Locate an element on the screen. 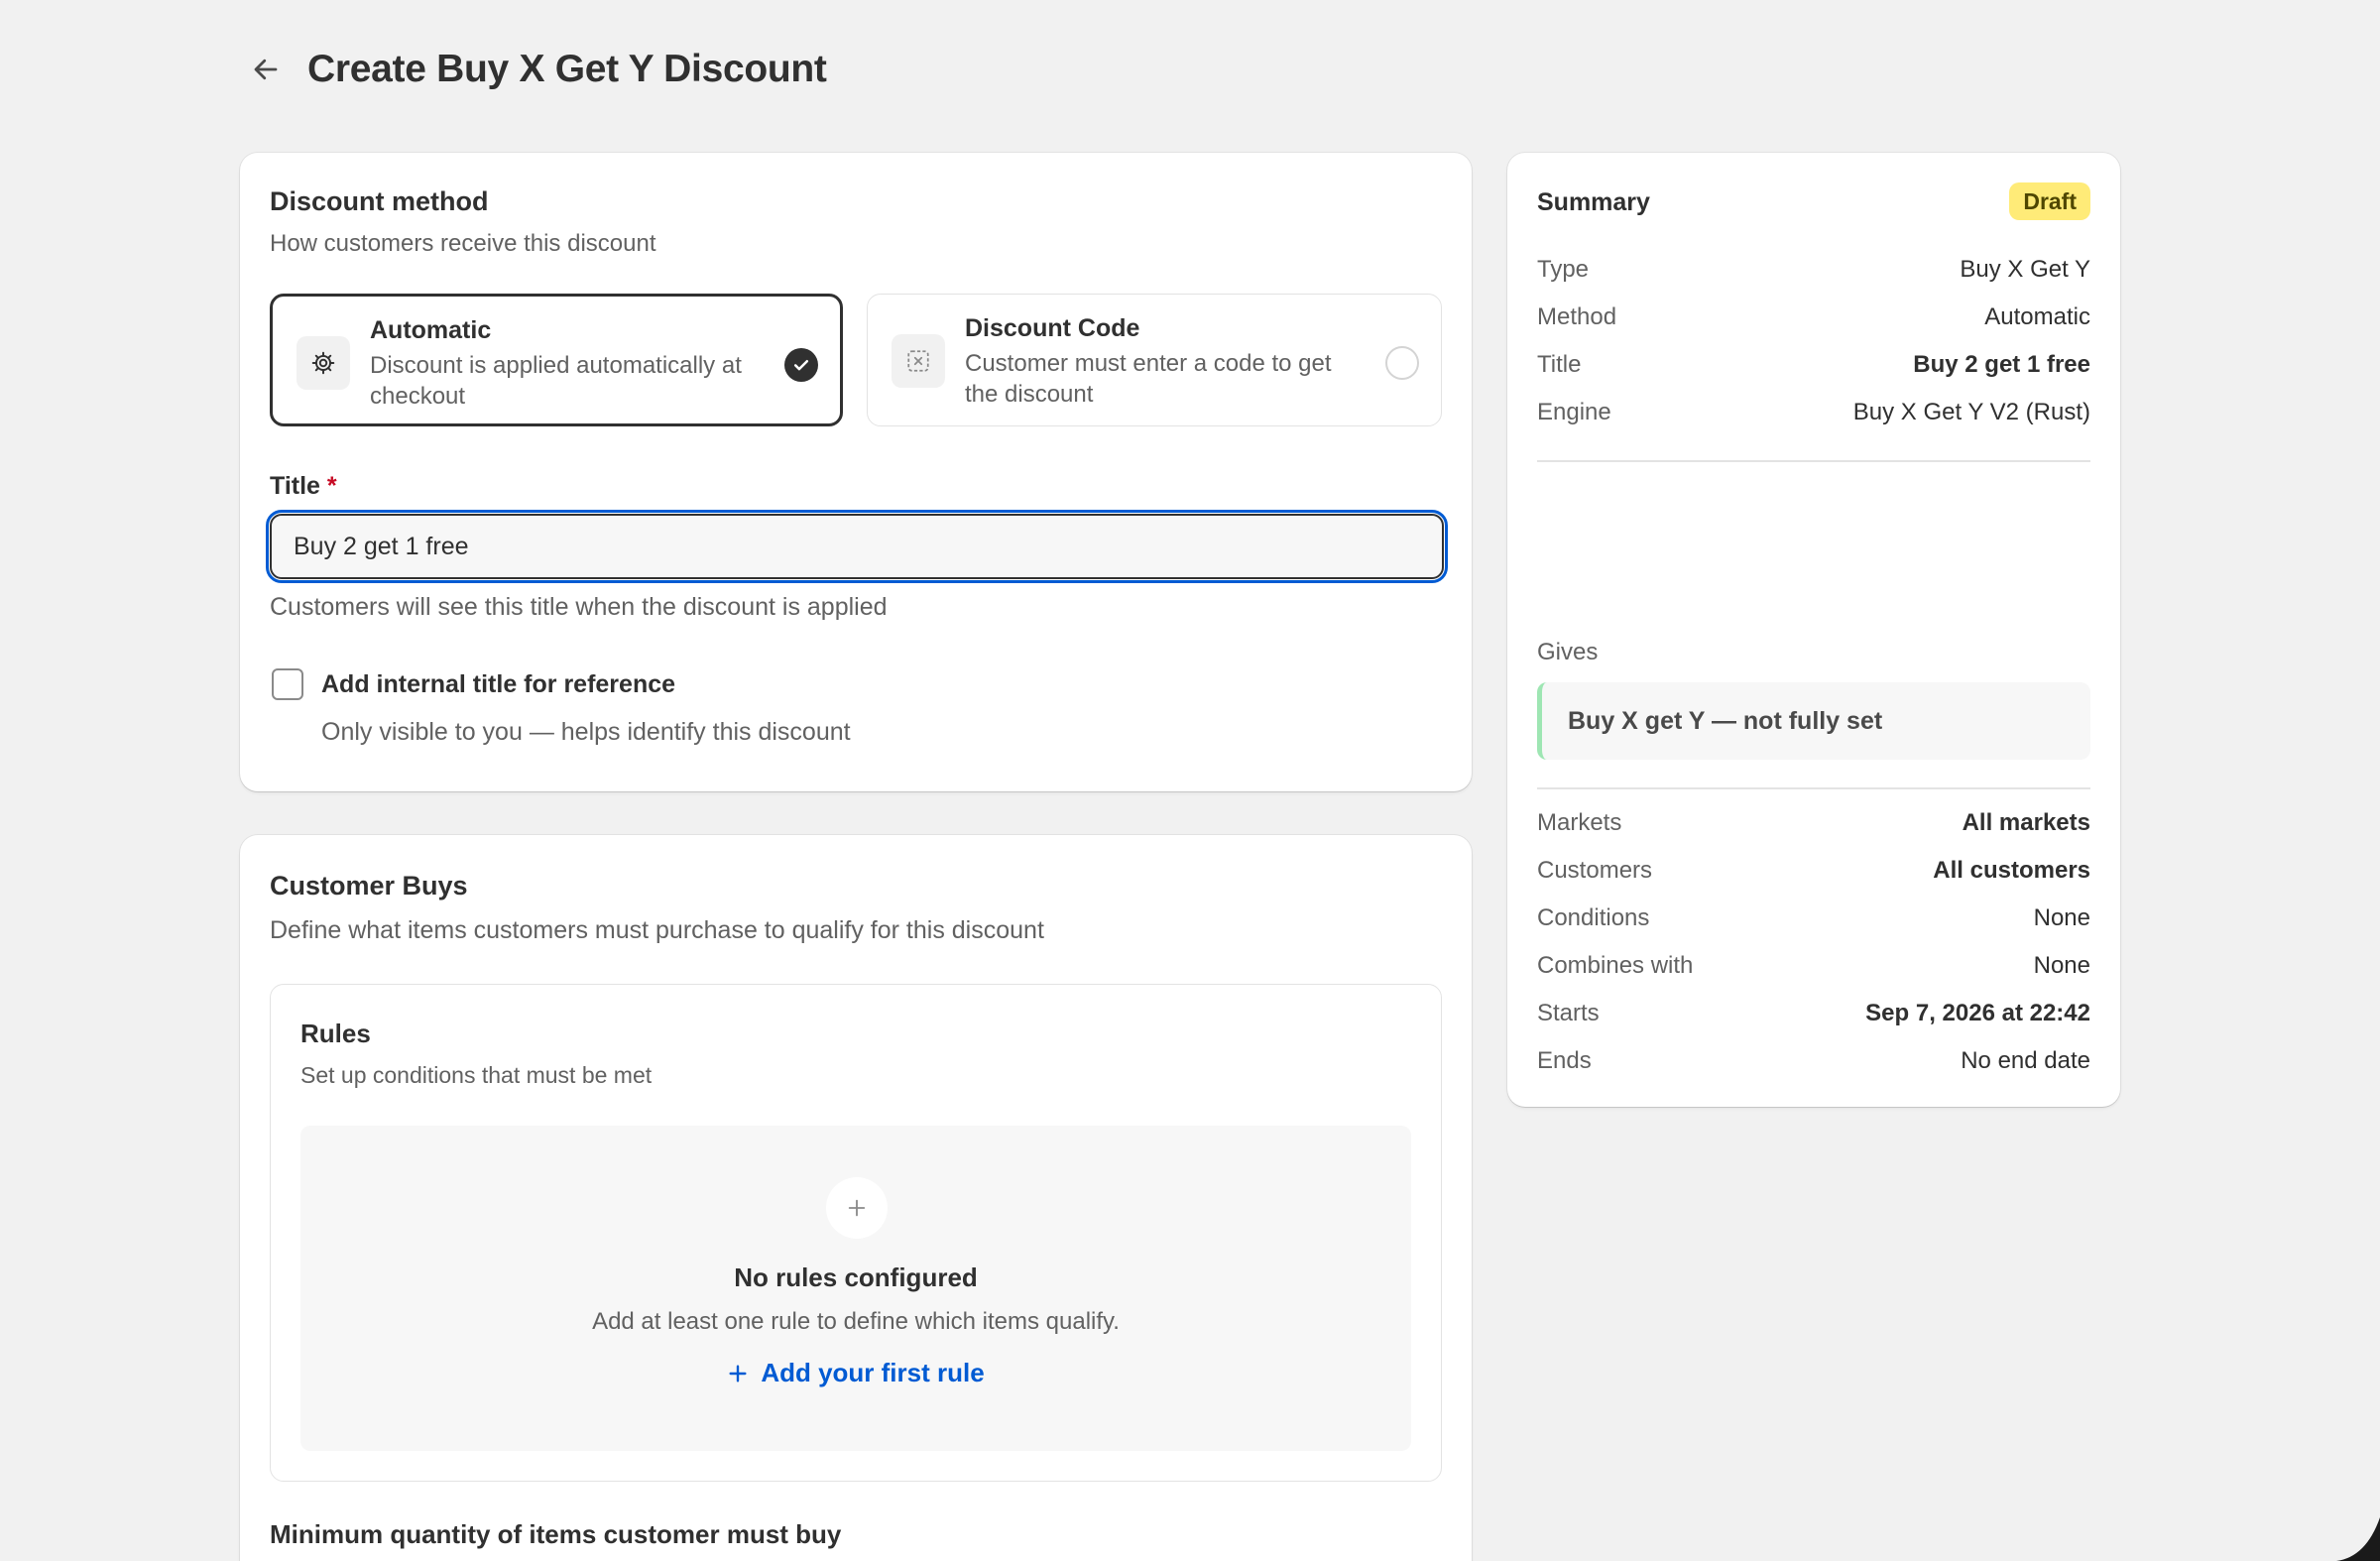 This screenshot has width=2380, height=1561. summary-row-markets: Markets All markets is located at coordinates (1813, 823).